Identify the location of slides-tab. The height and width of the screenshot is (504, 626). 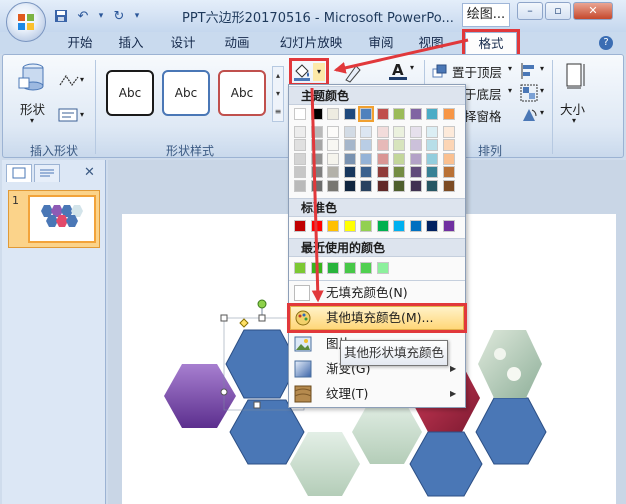
(19, 173).